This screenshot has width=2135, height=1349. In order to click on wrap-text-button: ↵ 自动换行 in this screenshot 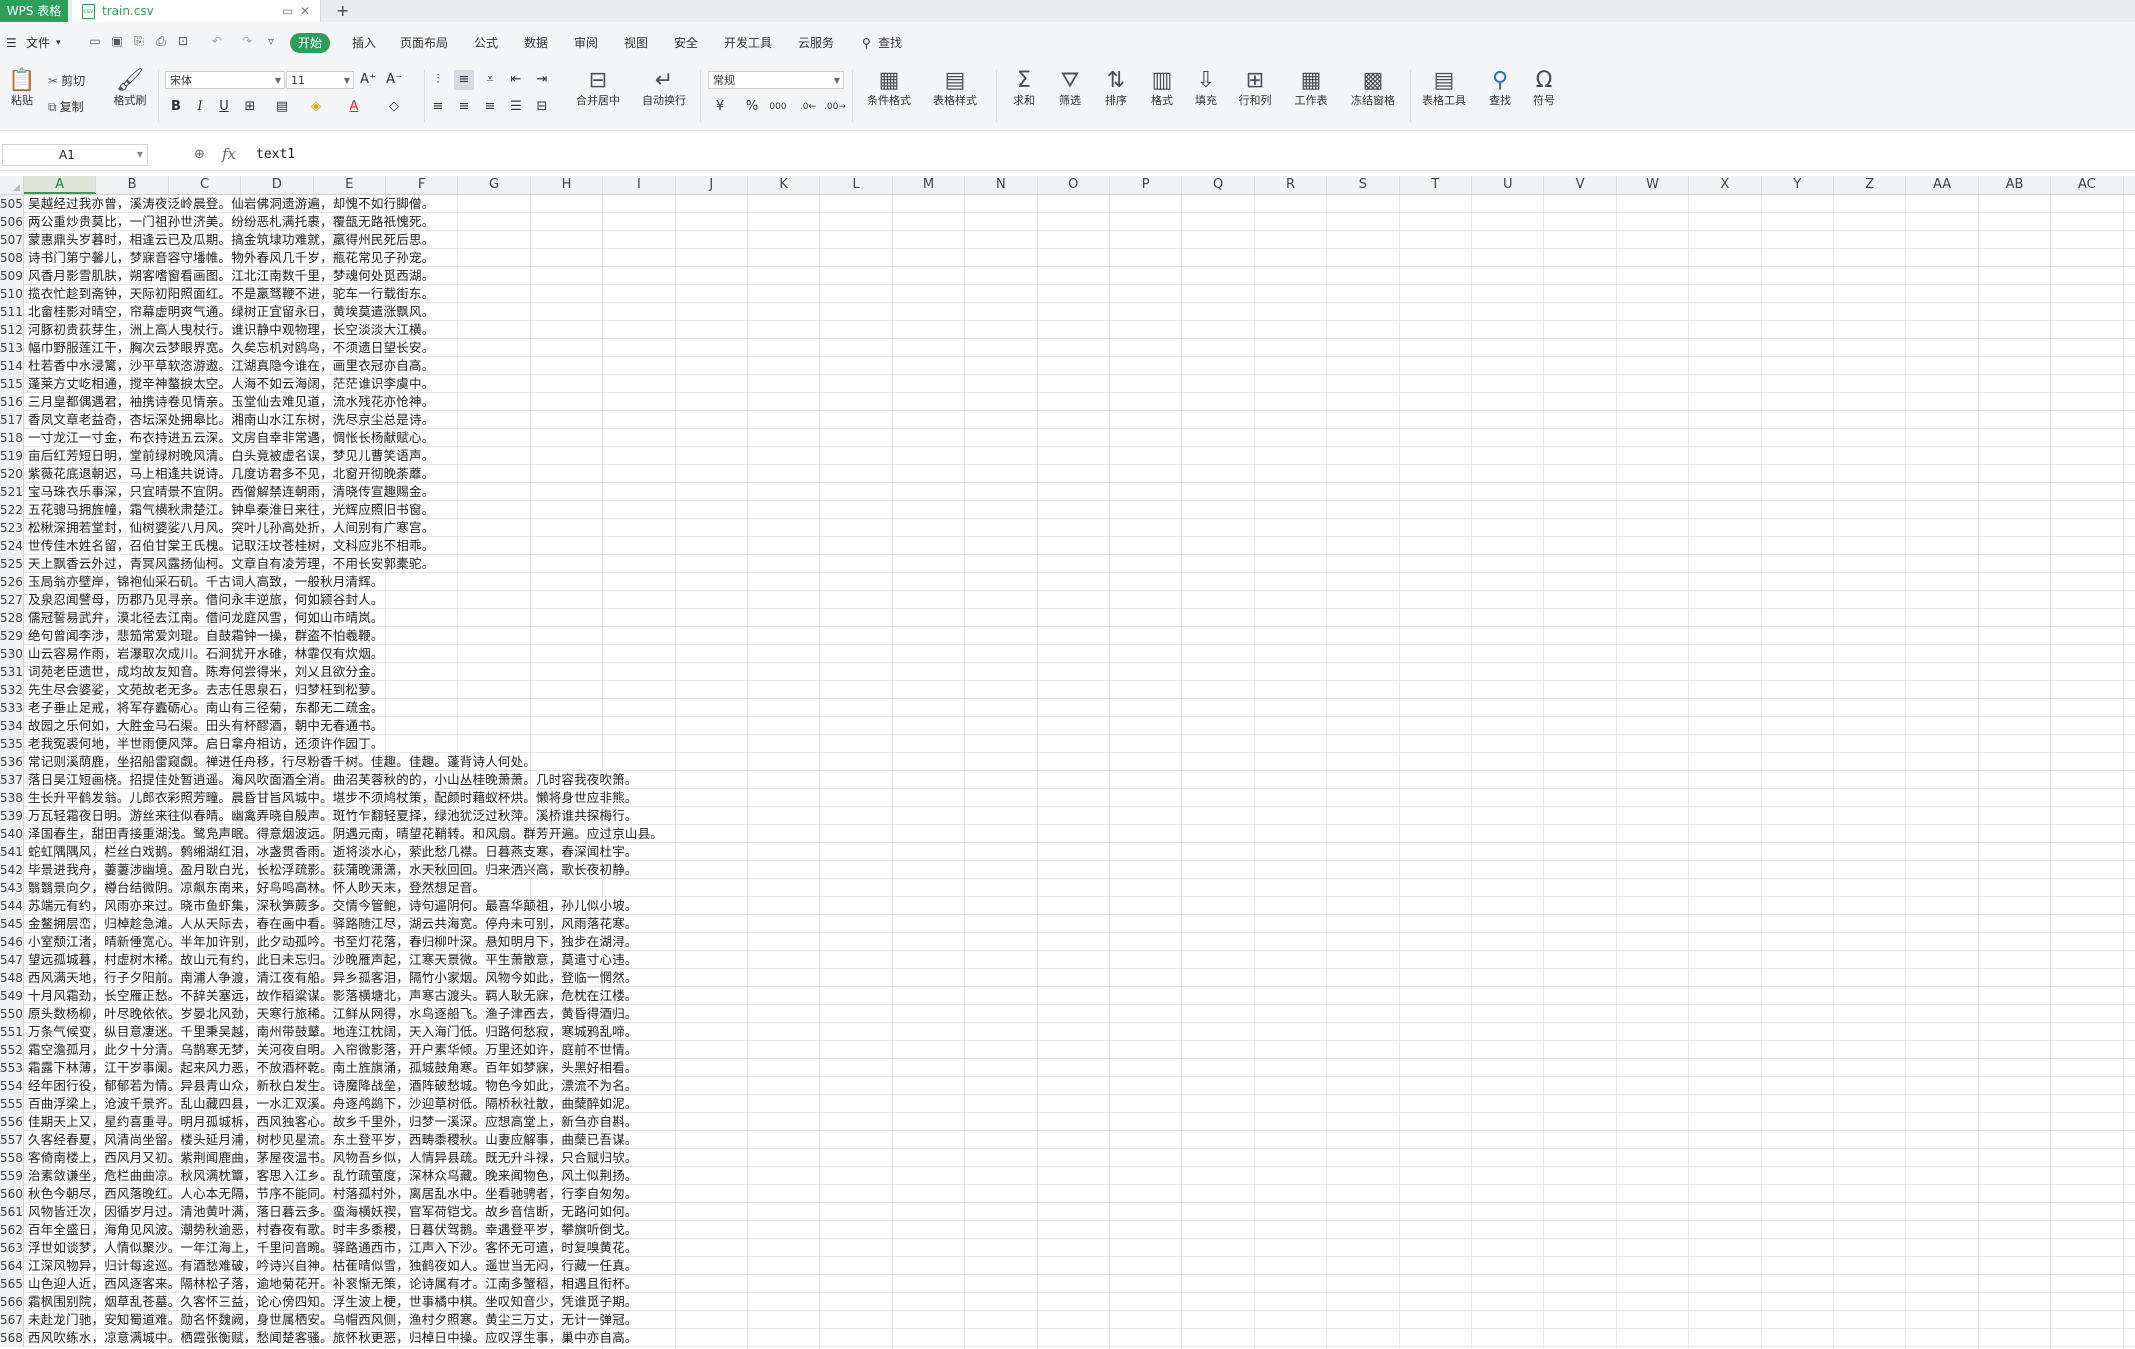, I will do `click(664, 88)`.